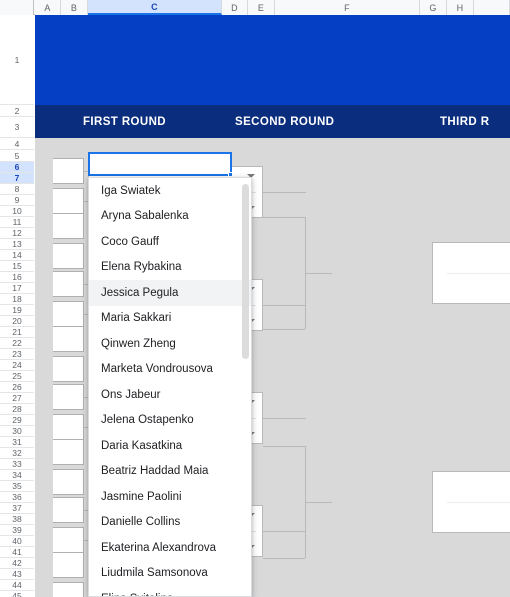  What do you see at coordinates (17, 563) in the screenshot?
I see `row-header-42: 42` at bounding box center [17, 563].